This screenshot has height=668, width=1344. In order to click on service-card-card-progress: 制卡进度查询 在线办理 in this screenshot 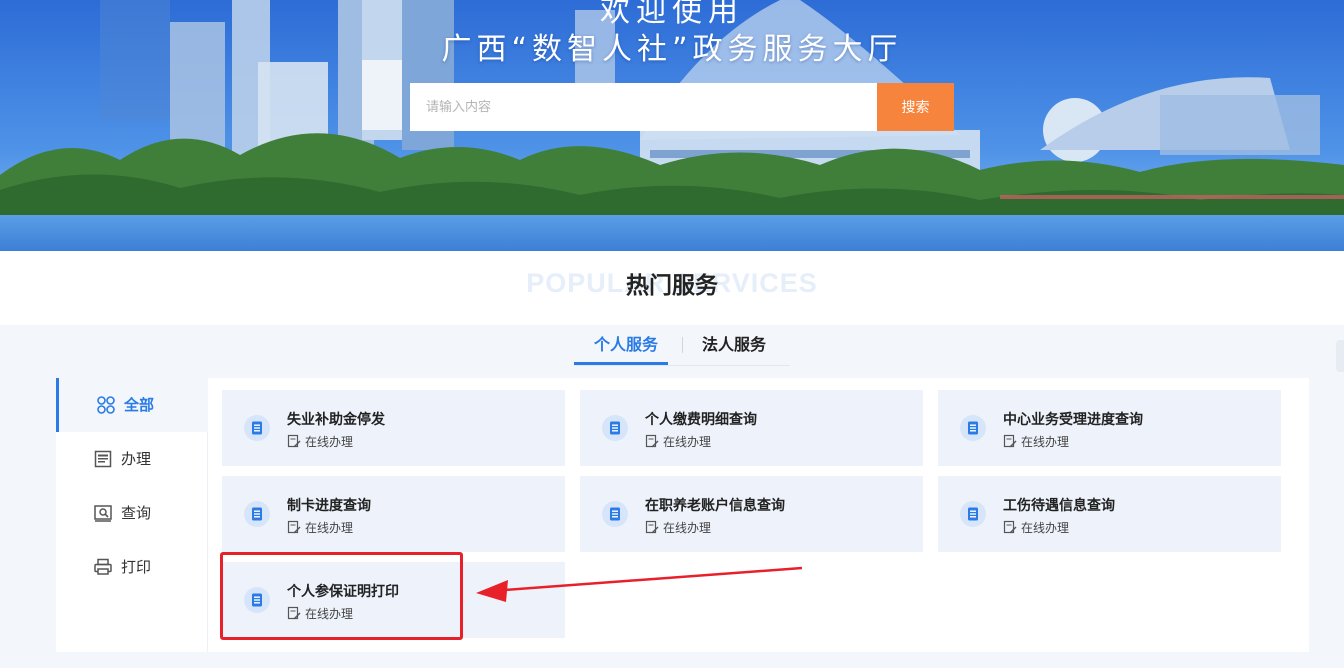, I will do `click(393, 514)`.